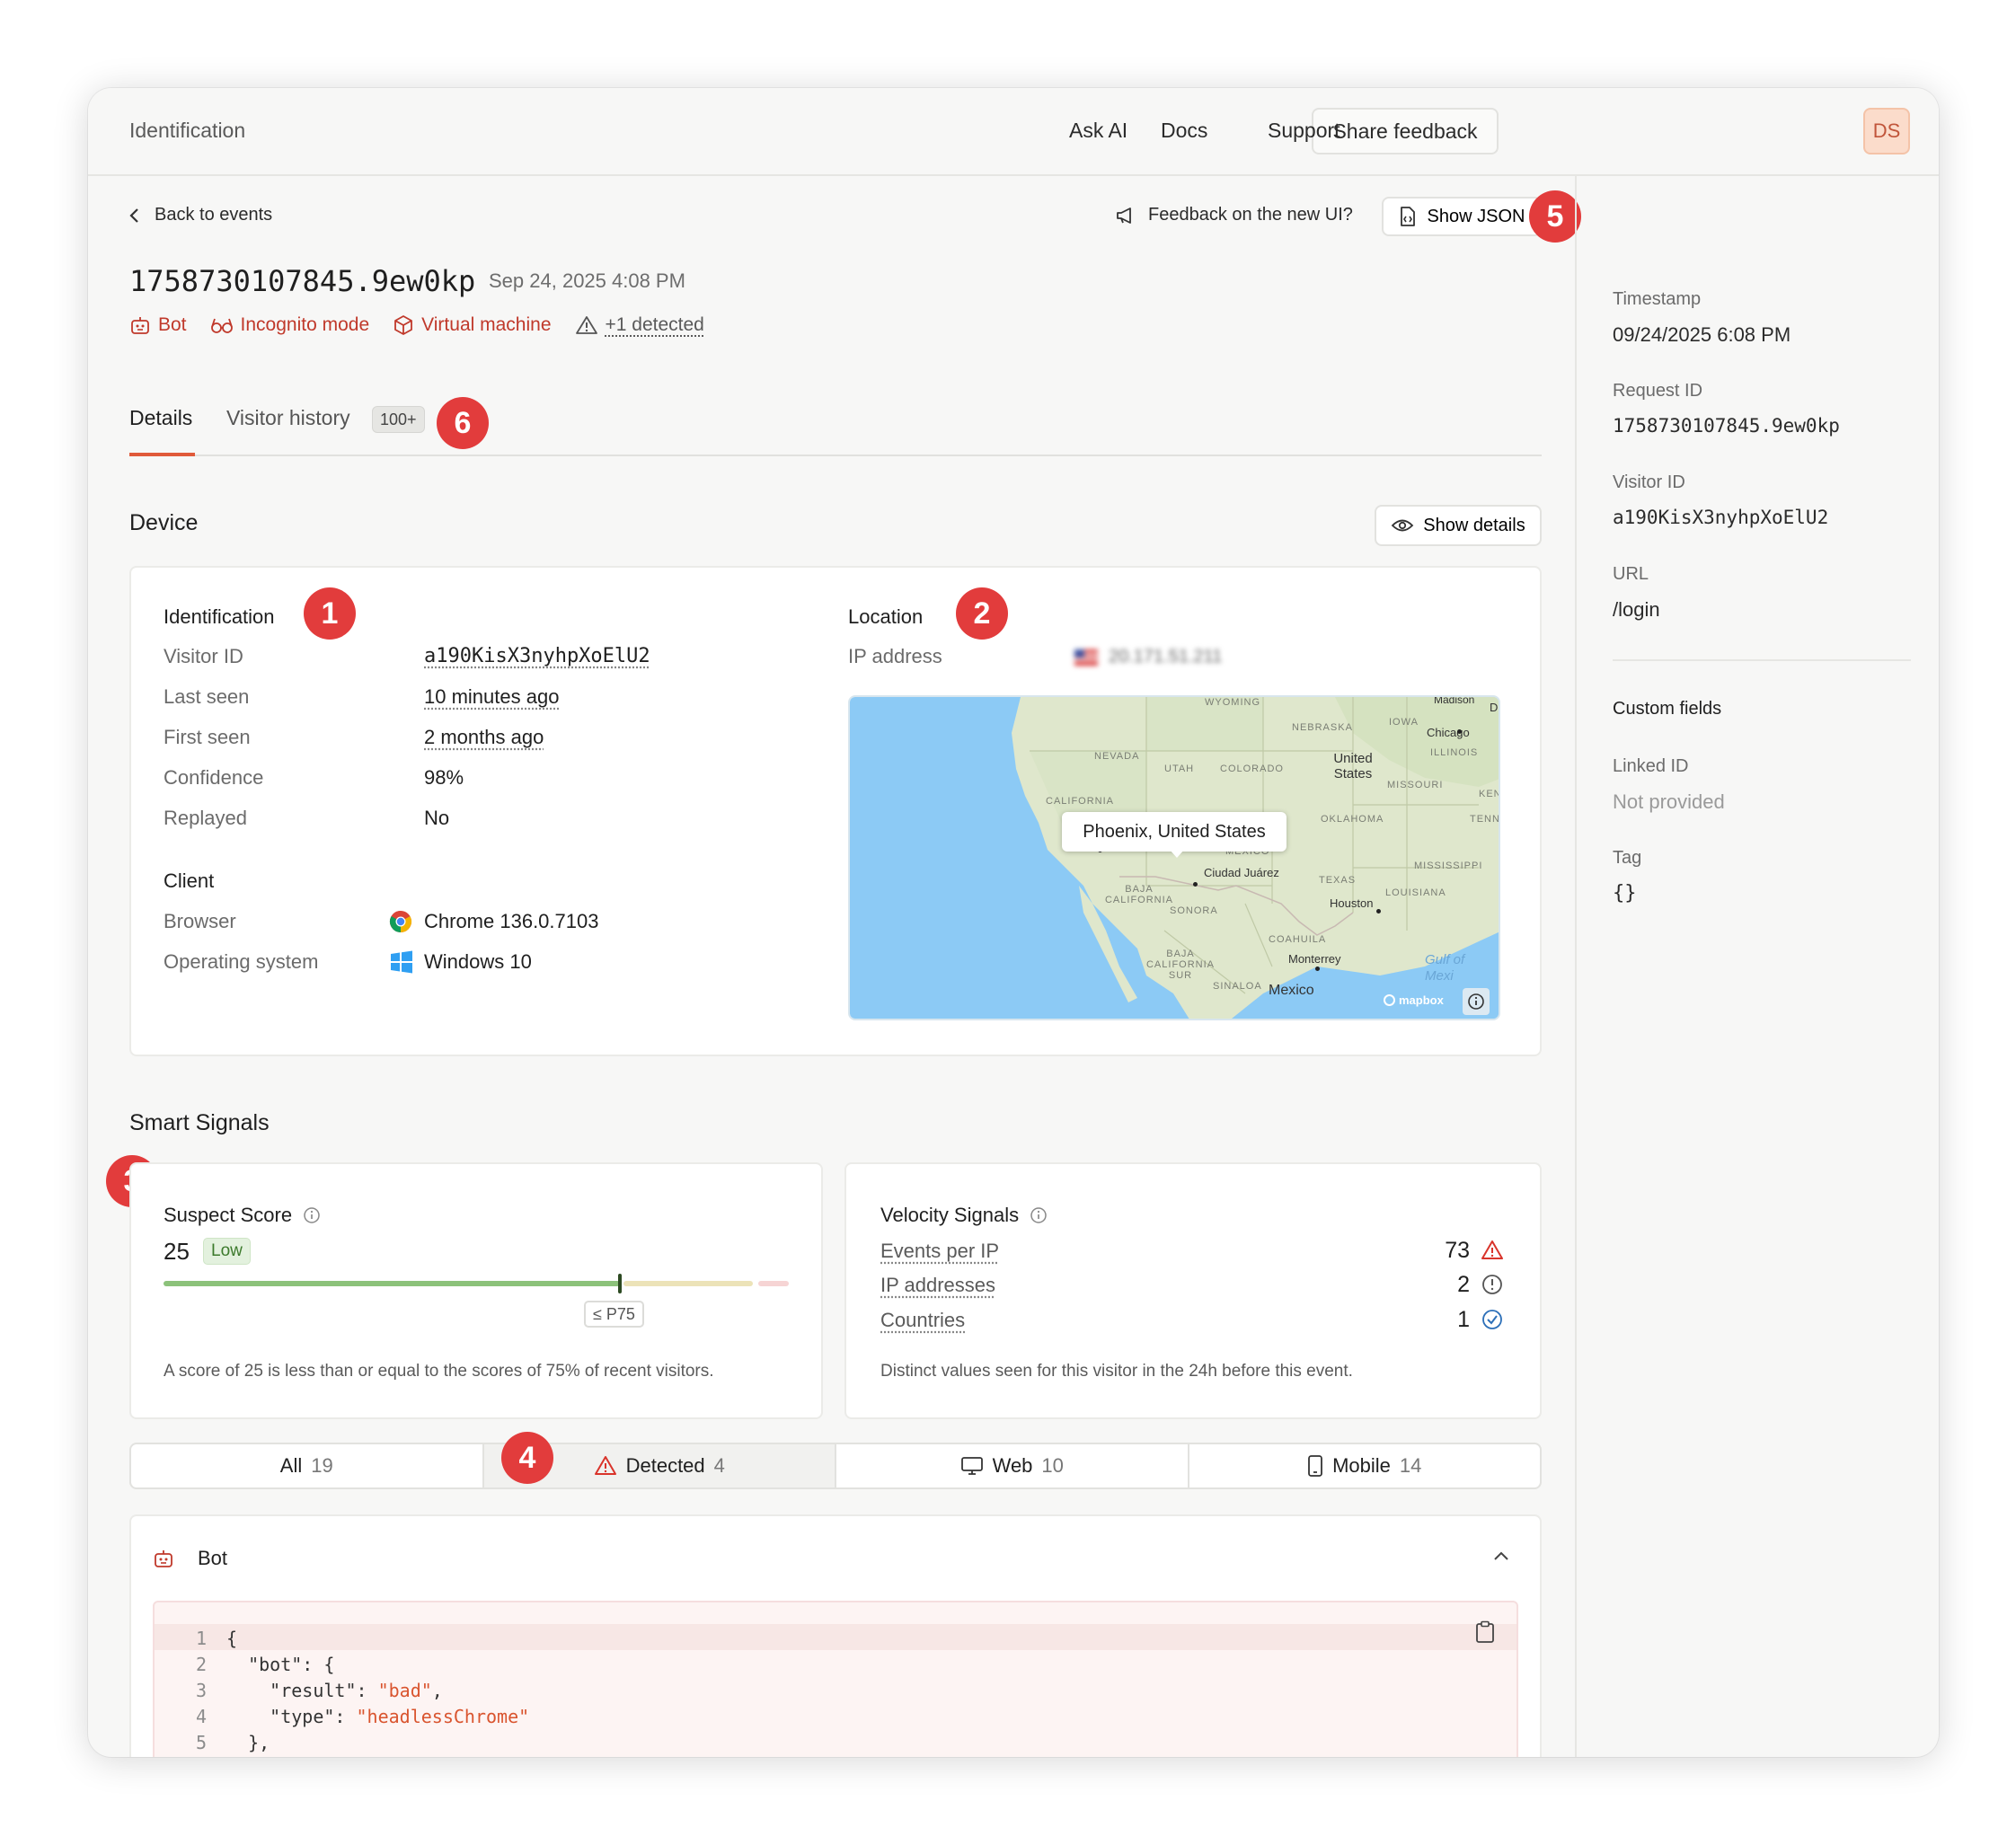 This screenshot has width=2016, height=1836. I want to click on last-seen-label: Last seen, so click(207, 697).